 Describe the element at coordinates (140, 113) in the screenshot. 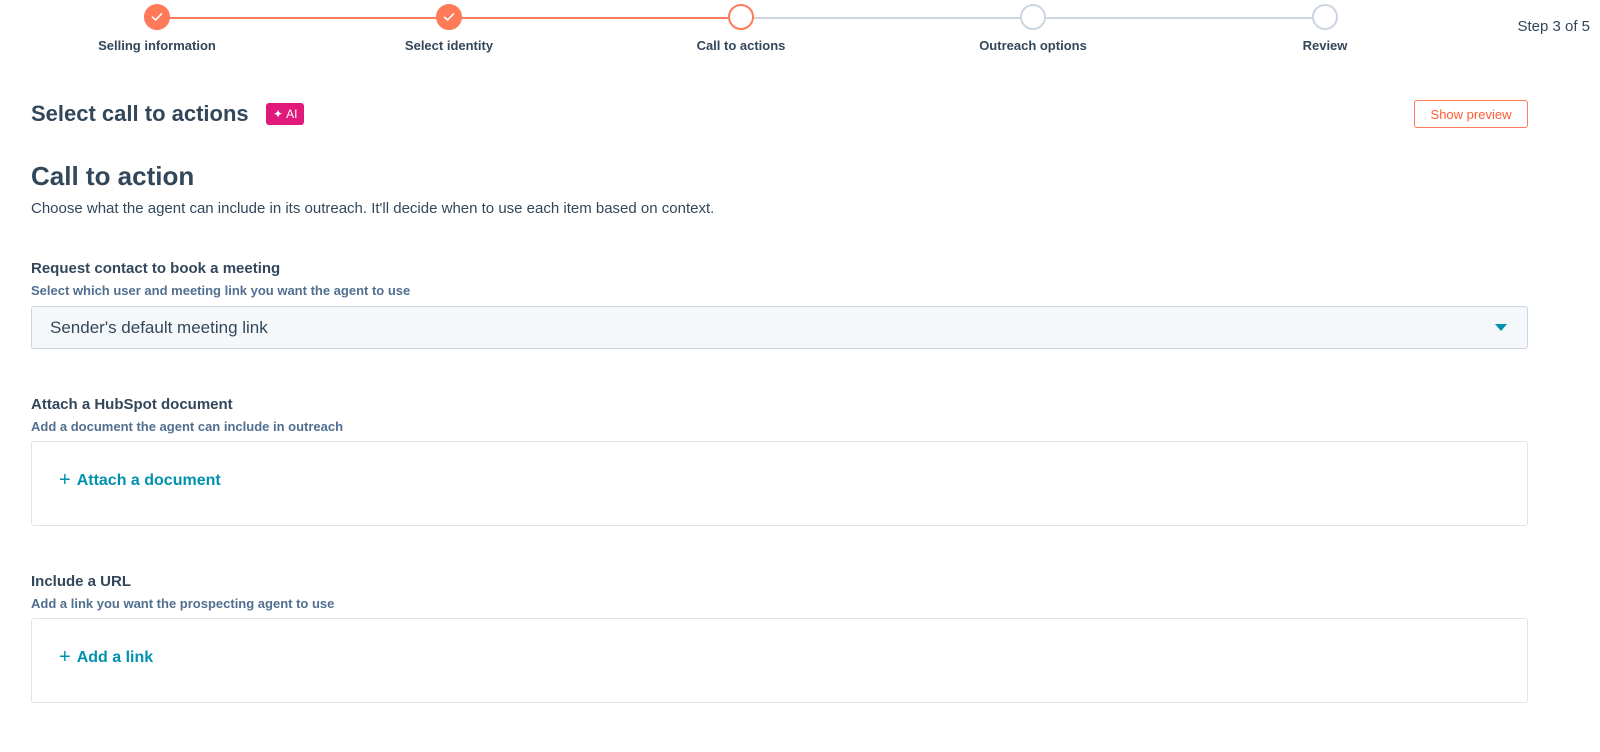

I see `page-title: Select call to actions` at that location.